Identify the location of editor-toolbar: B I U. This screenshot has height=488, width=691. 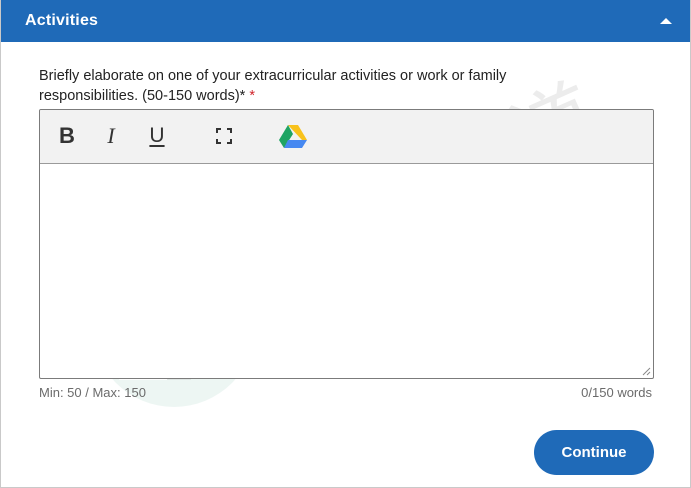
(346, 137).